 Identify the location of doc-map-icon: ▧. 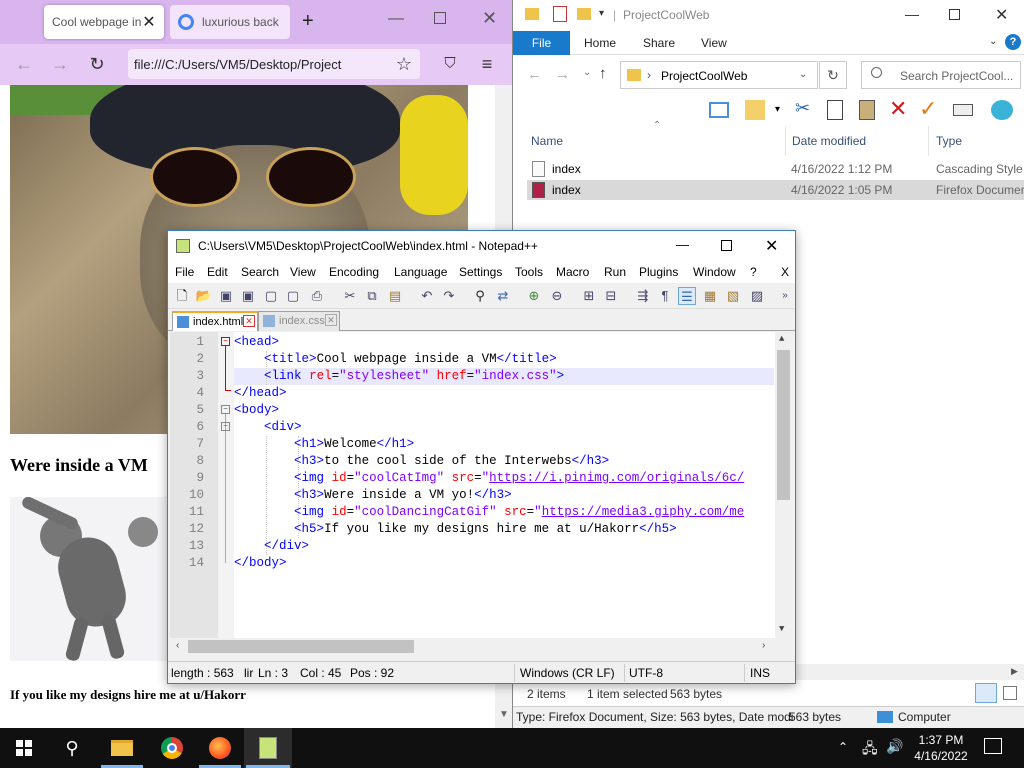
(733, 296).